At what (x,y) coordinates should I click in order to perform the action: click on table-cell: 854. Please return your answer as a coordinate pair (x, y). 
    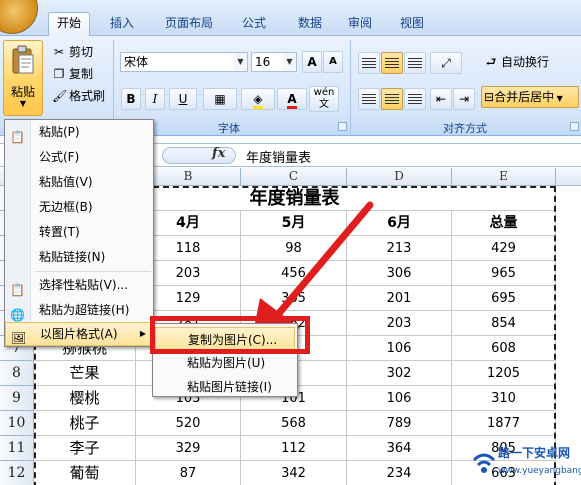
    Looking at the image, I should click on (504, 323).